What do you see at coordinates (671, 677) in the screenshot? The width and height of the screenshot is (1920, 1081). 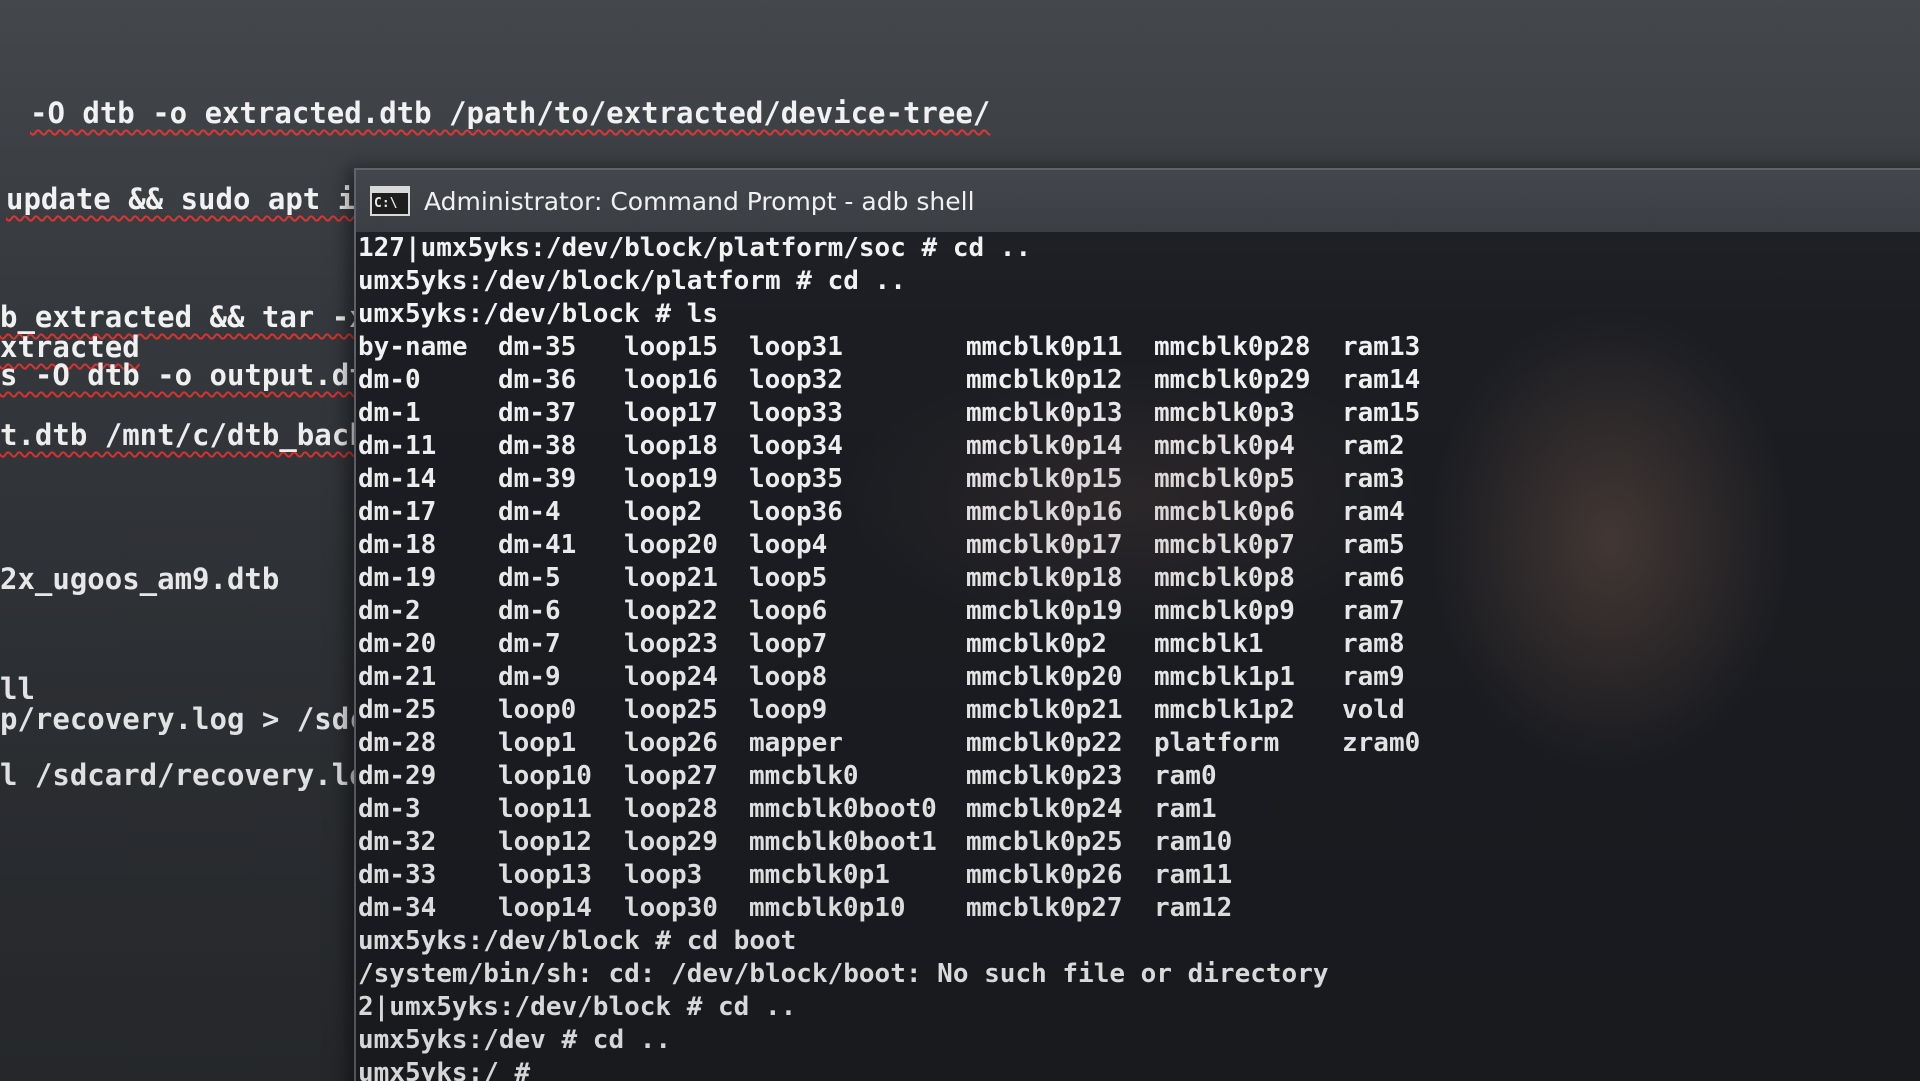 I see `ls-entry: loop24` at bounding box center [671, 677].